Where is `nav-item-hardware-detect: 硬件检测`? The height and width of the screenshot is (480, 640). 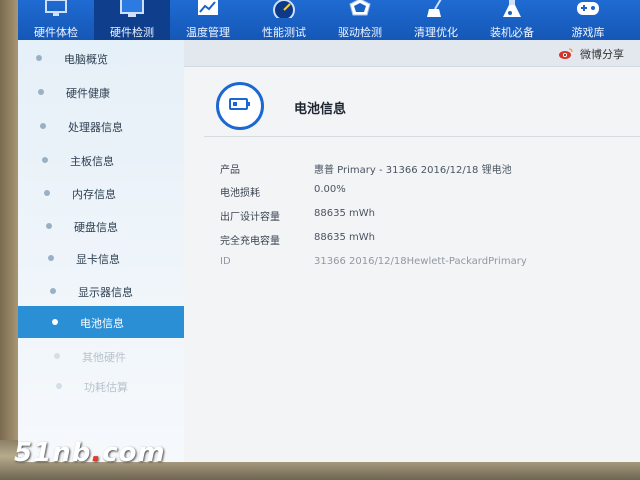 nav-item-hardware-detect: 硬件检测 is located at coordinates (132, 20).